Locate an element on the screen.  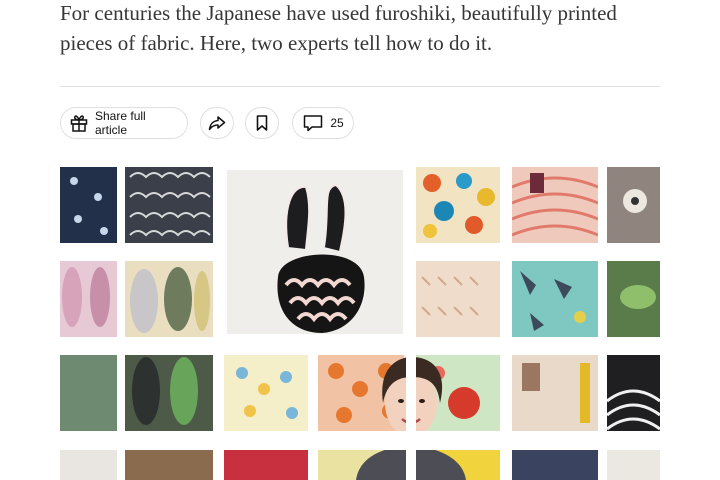
bookmark-button is located at coordinates (262, 123).